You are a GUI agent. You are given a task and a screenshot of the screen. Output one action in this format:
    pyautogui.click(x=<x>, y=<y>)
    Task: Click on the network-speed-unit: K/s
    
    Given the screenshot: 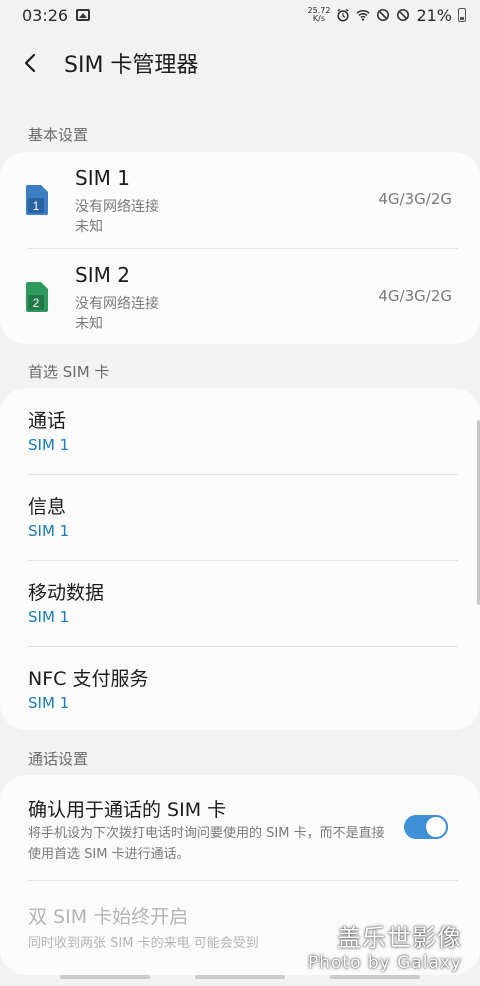 What is the action you would take?
    pyautogui.click(x=319, y=18)
    